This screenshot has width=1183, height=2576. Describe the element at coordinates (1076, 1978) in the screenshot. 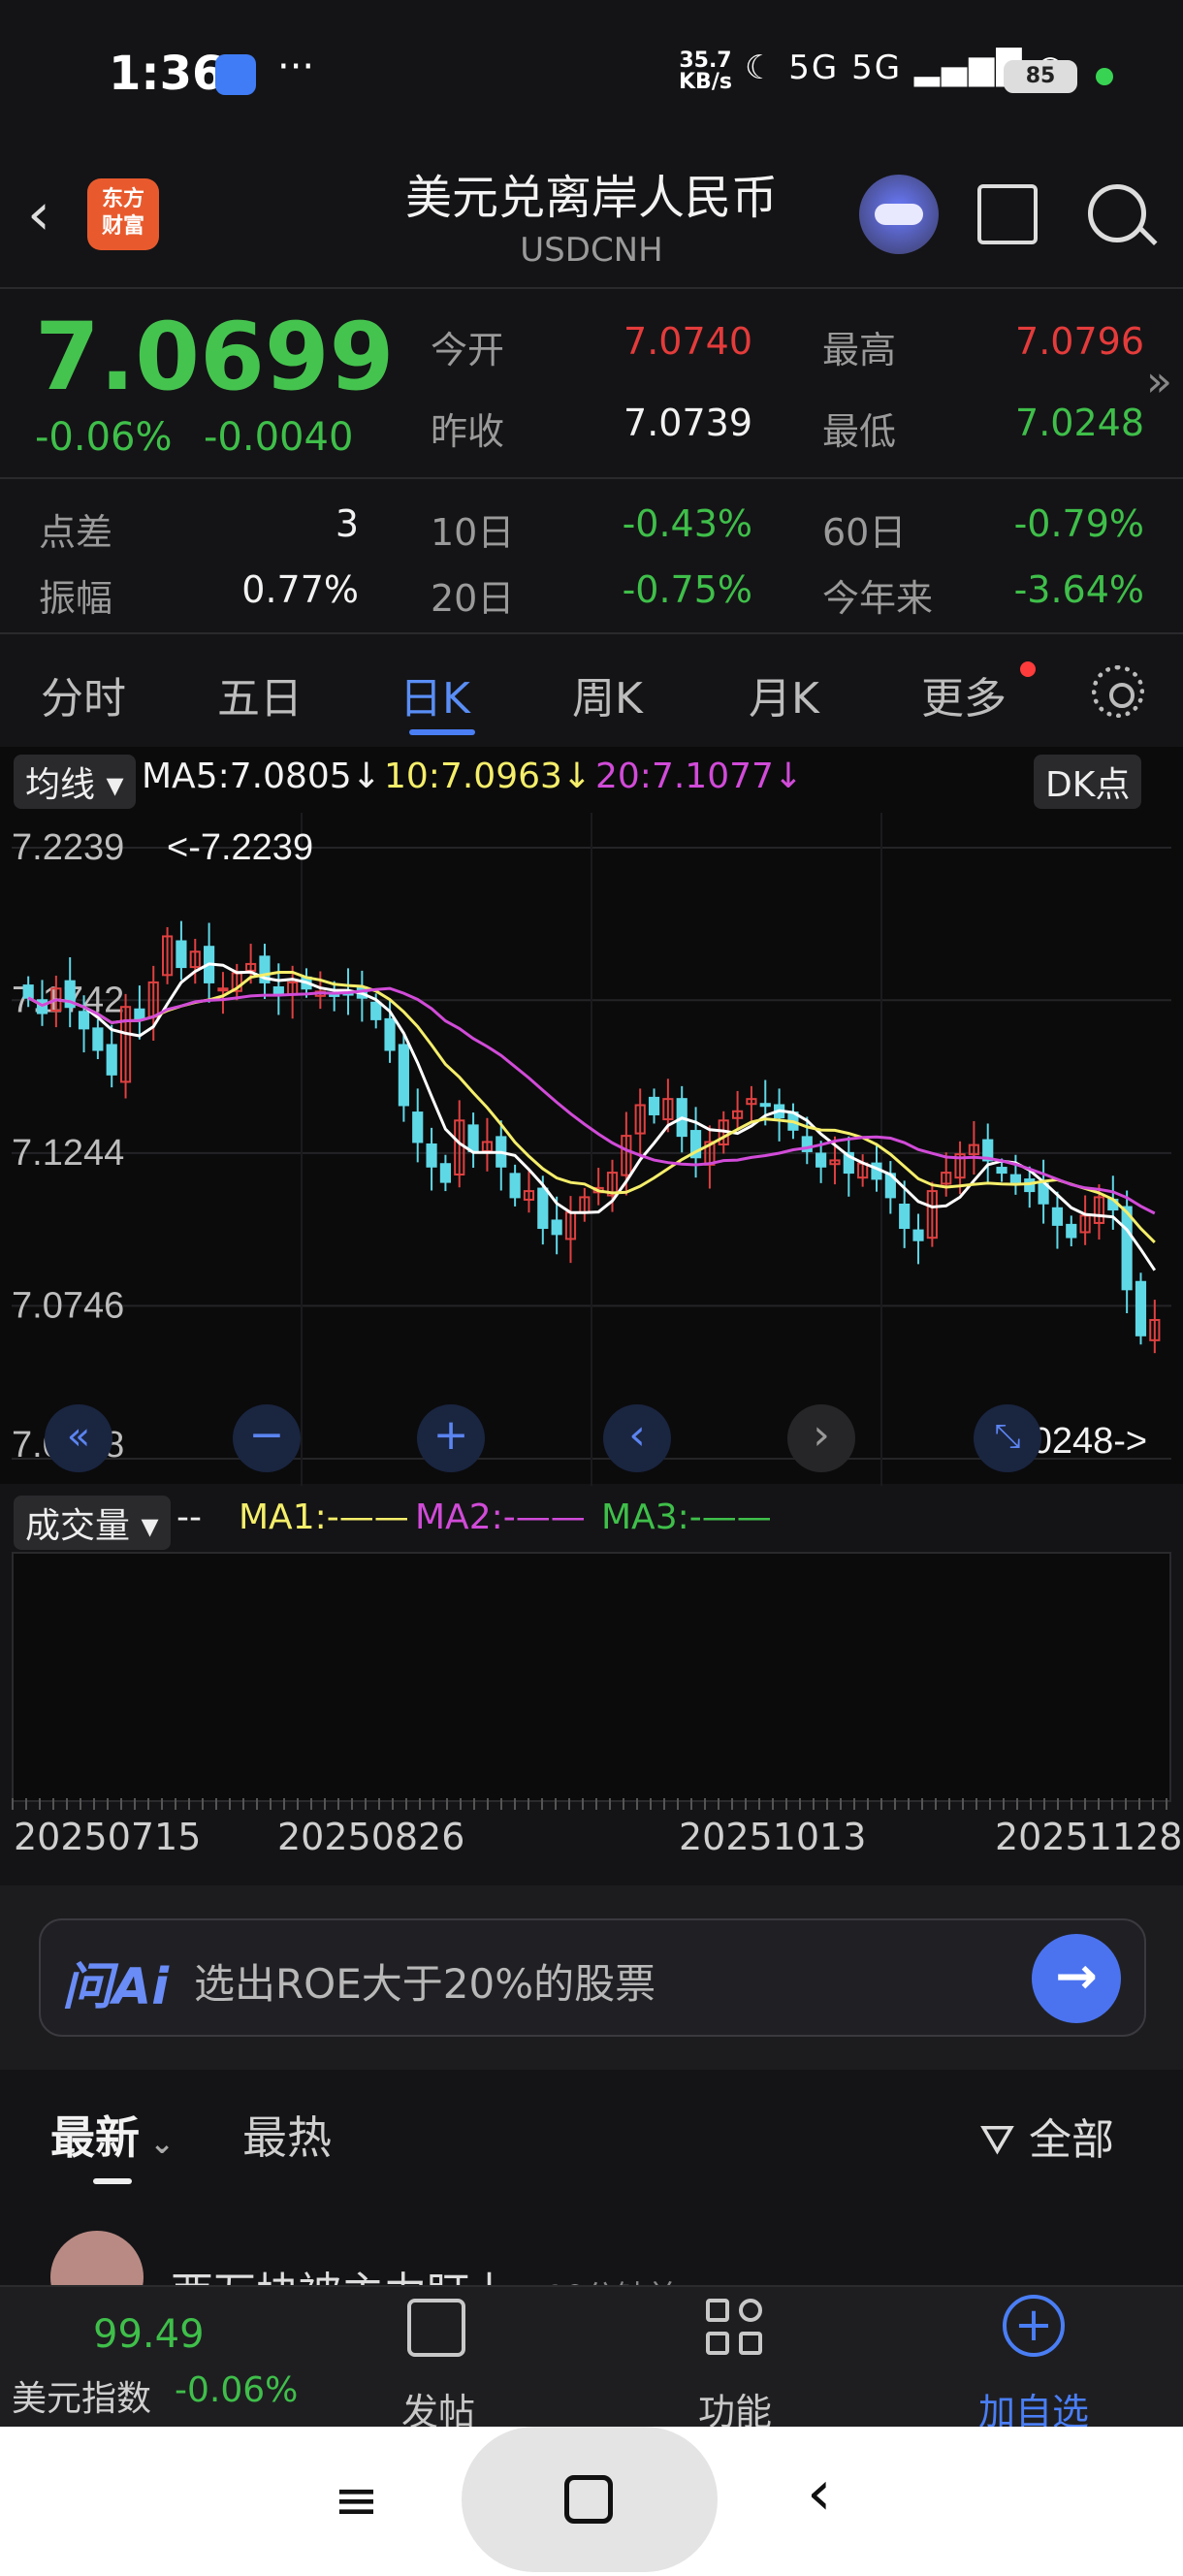

I see `arrow-right-icon: →` at that location.